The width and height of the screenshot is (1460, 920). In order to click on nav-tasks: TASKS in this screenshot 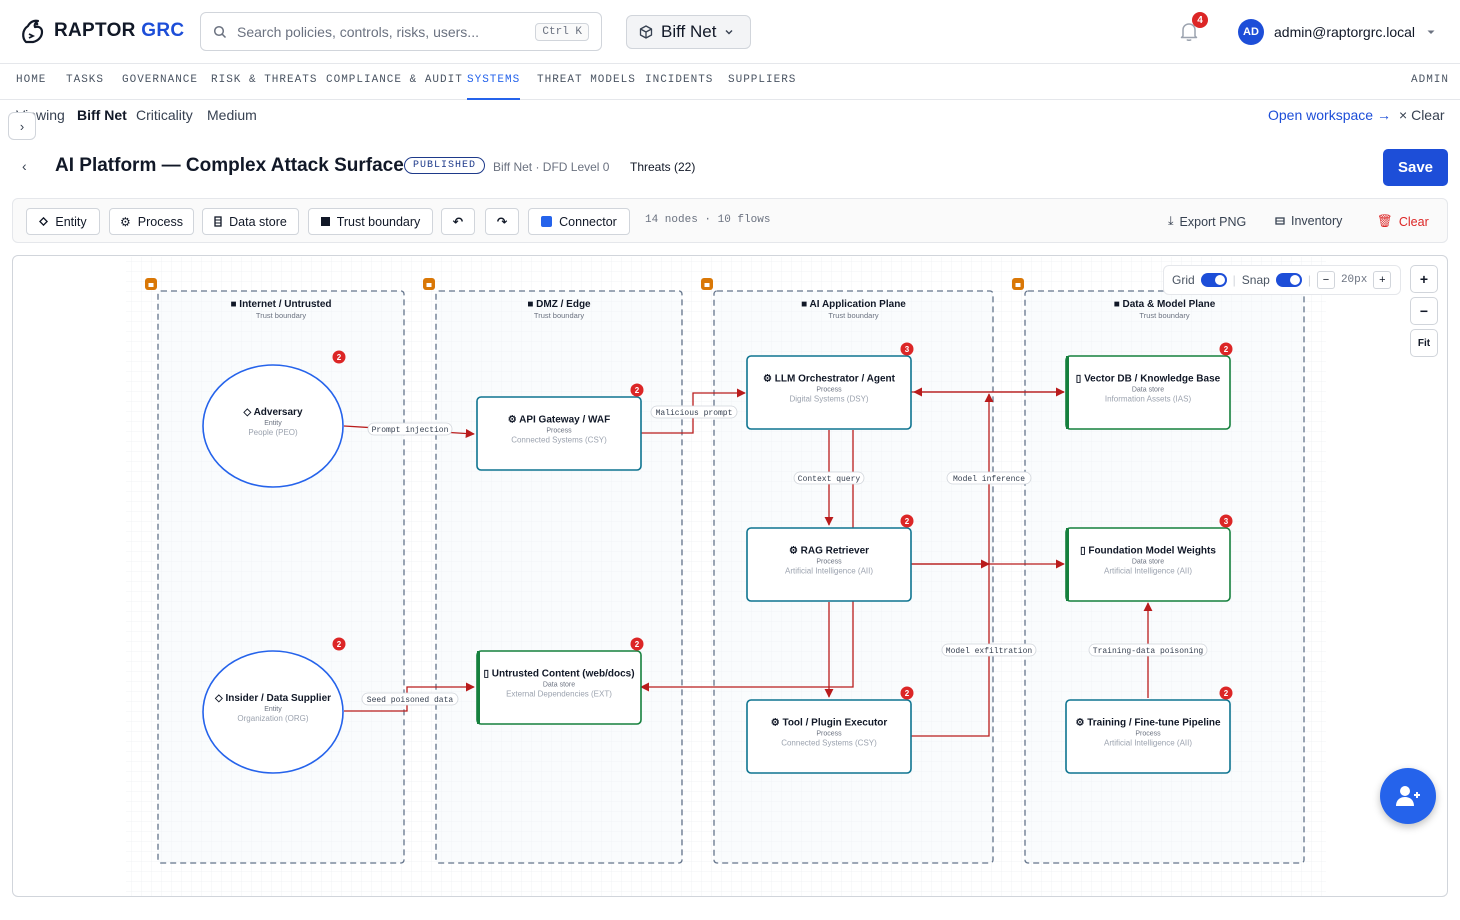, I will do `click(85, 82)`.